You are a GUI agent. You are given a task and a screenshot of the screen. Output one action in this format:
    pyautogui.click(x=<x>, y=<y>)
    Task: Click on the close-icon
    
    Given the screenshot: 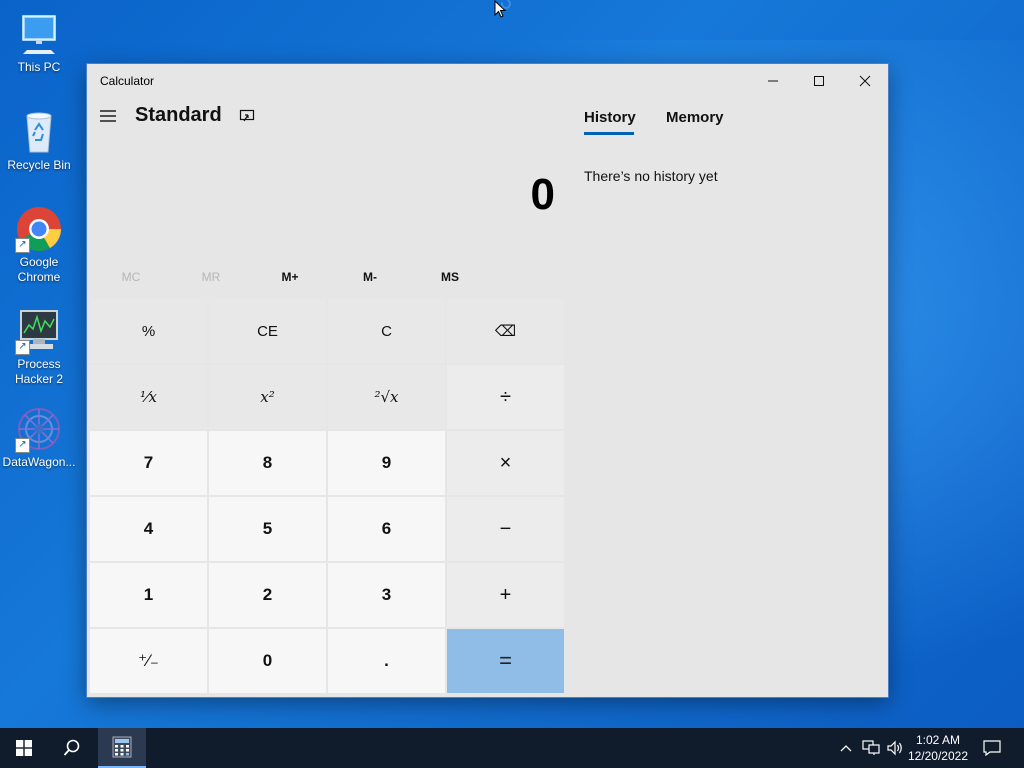 What is the action you would take?
    pyautogui.click(x=865, y=81)
    